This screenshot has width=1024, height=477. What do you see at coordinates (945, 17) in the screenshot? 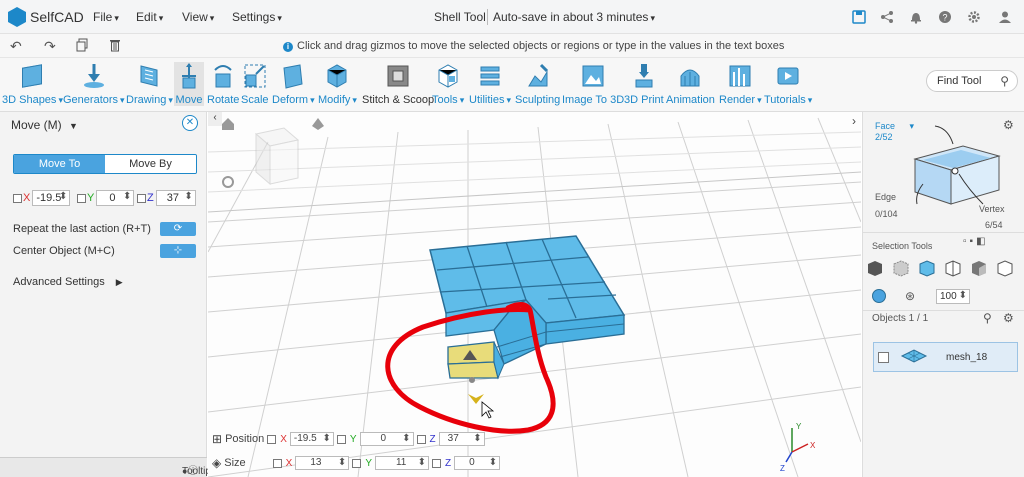
I see `help-icon: ?` at bounding box center [945, 17].